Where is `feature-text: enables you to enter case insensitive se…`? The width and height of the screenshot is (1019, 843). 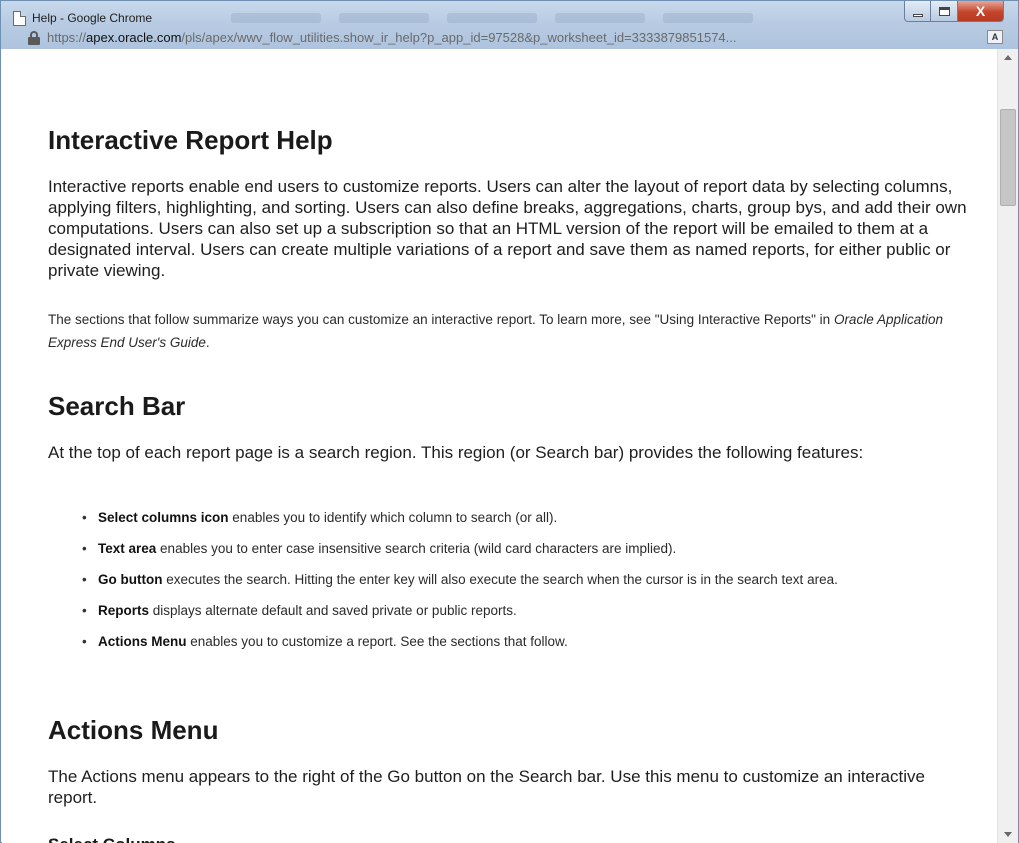 feature-text: enables you to enter case insensitive se… is located at coordinates (416, 548).